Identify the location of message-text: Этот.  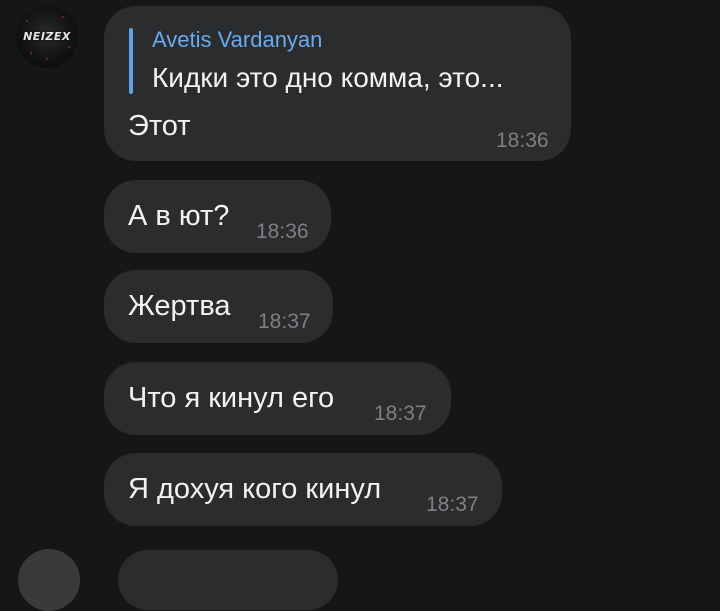
(159, 126).